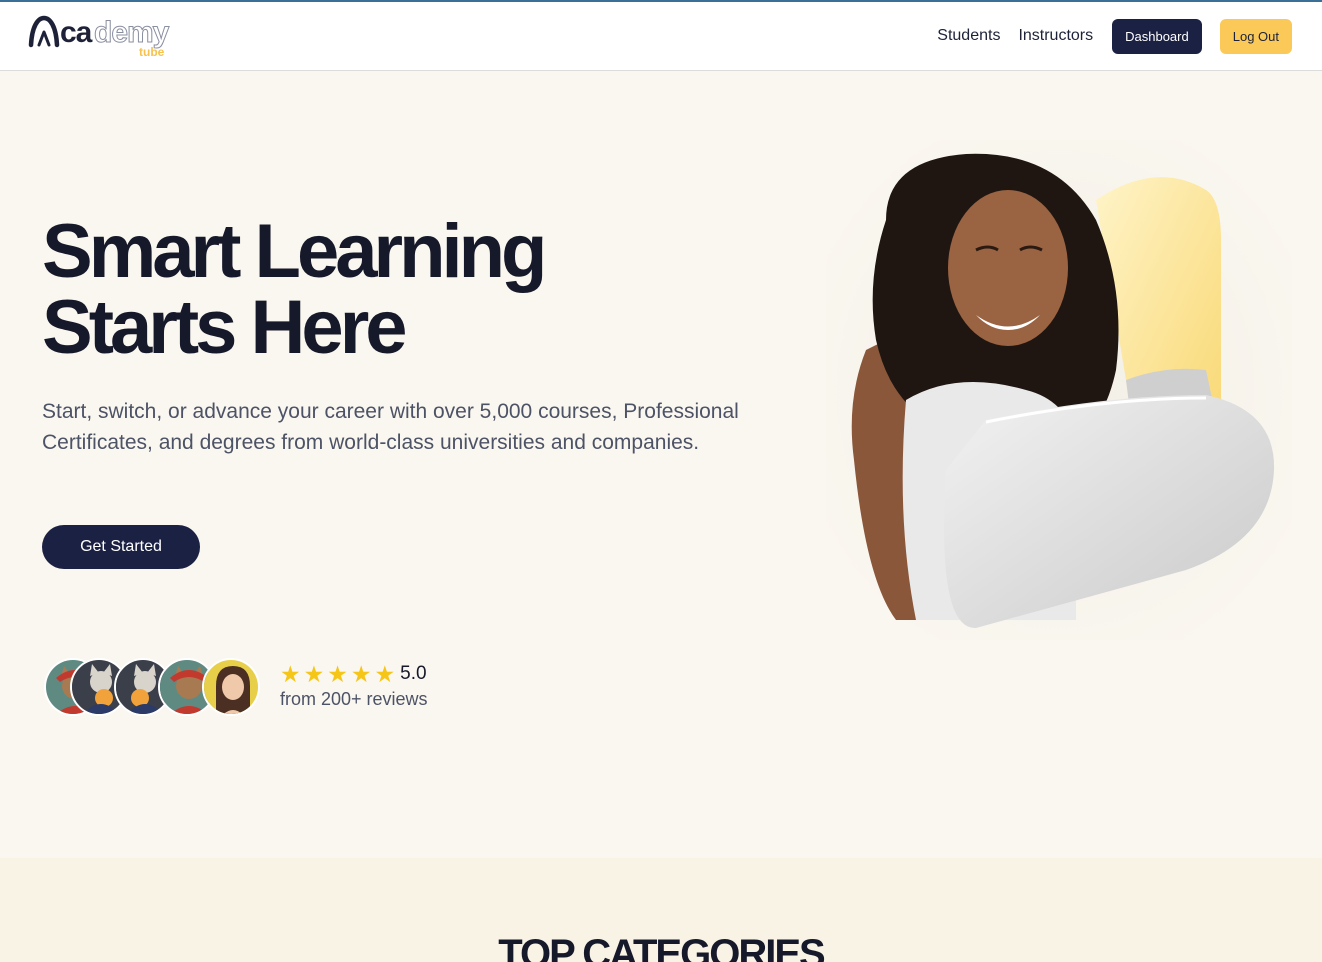 The height and width of the screenshot is (962, 1322). Describe the element at coordinates (968, 36) in the screenshot. I see `nav-link-students: Students` at that location.